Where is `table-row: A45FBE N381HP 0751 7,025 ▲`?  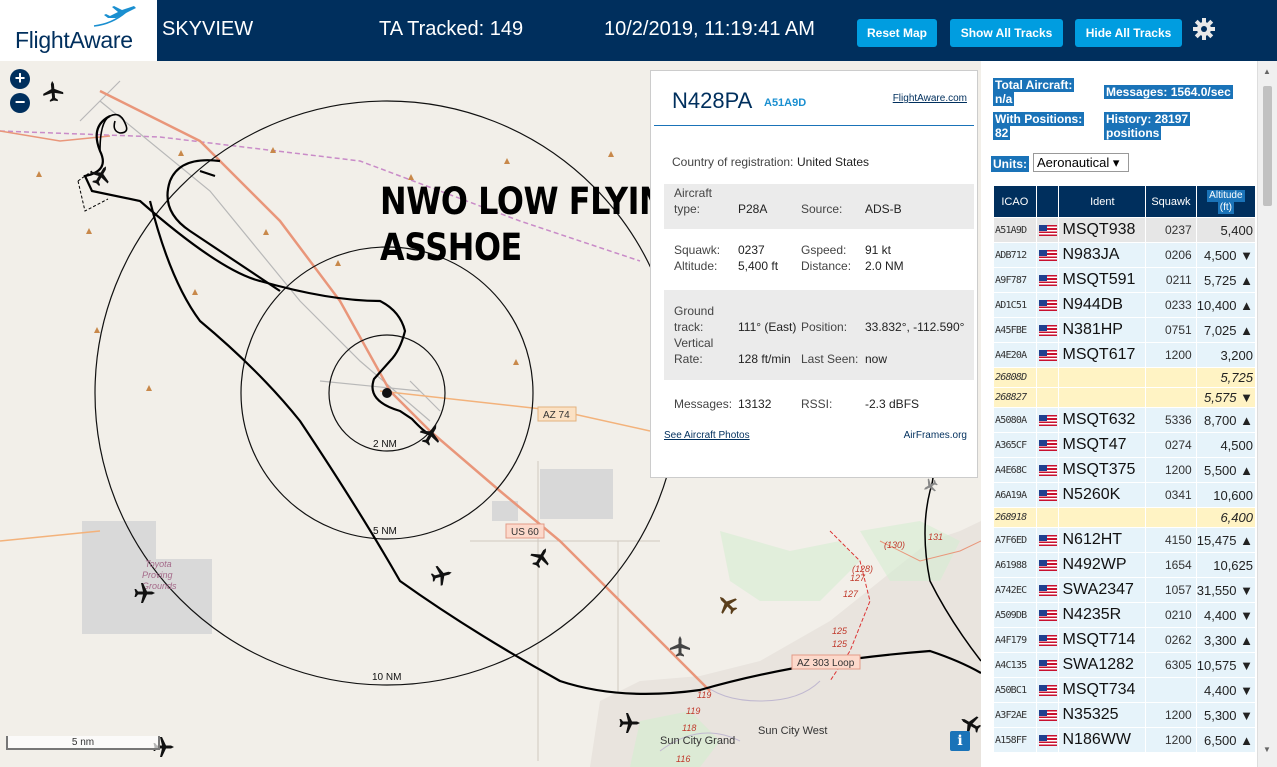
table-row: A45FBE N381HP 0751 7,025 ▲ is located at coordinates (1124, 330).